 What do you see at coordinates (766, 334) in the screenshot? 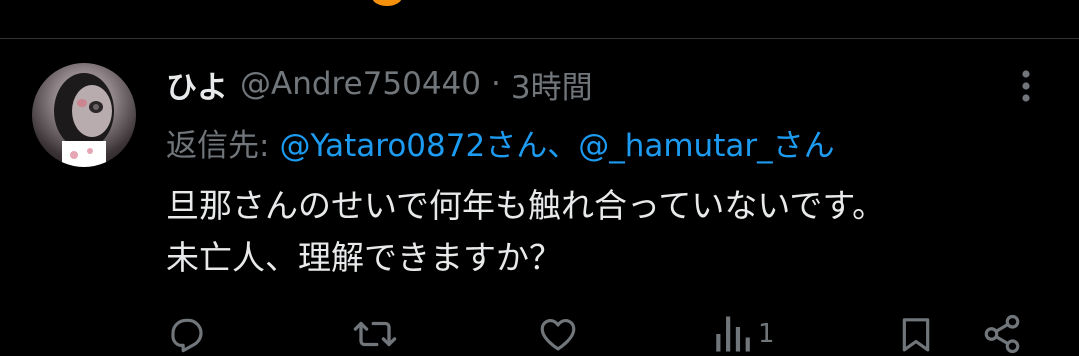
I see `views-count: 1` at bounding box center [766, 334].